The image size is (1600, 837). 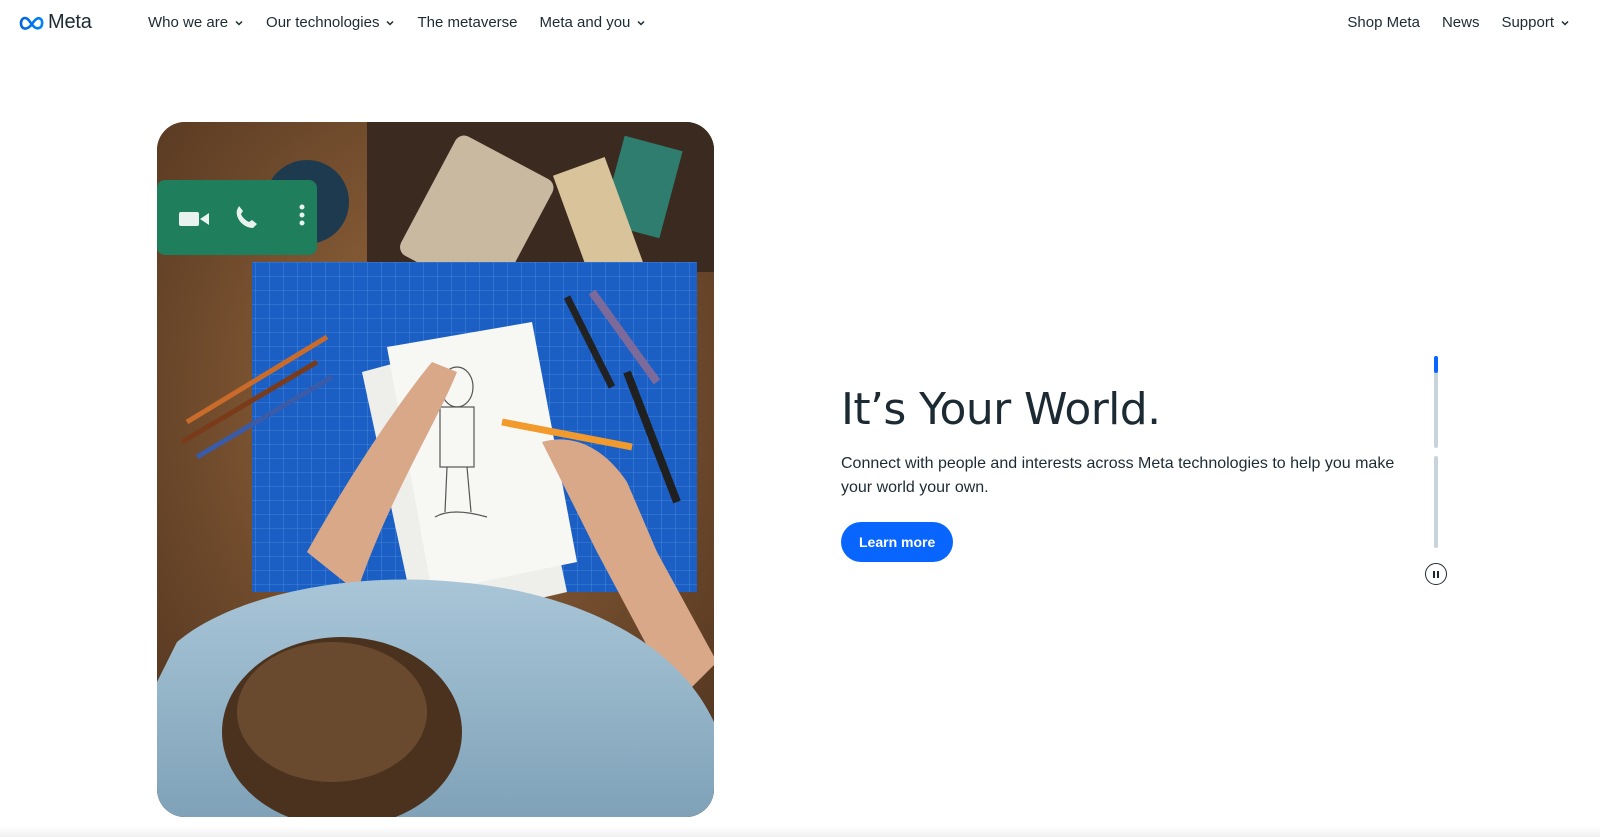 What do you see at coordinates (1001, 409) in the screenshot?
I see `hero-headline: It’s Your World.` at bounding box center [1001, 409].